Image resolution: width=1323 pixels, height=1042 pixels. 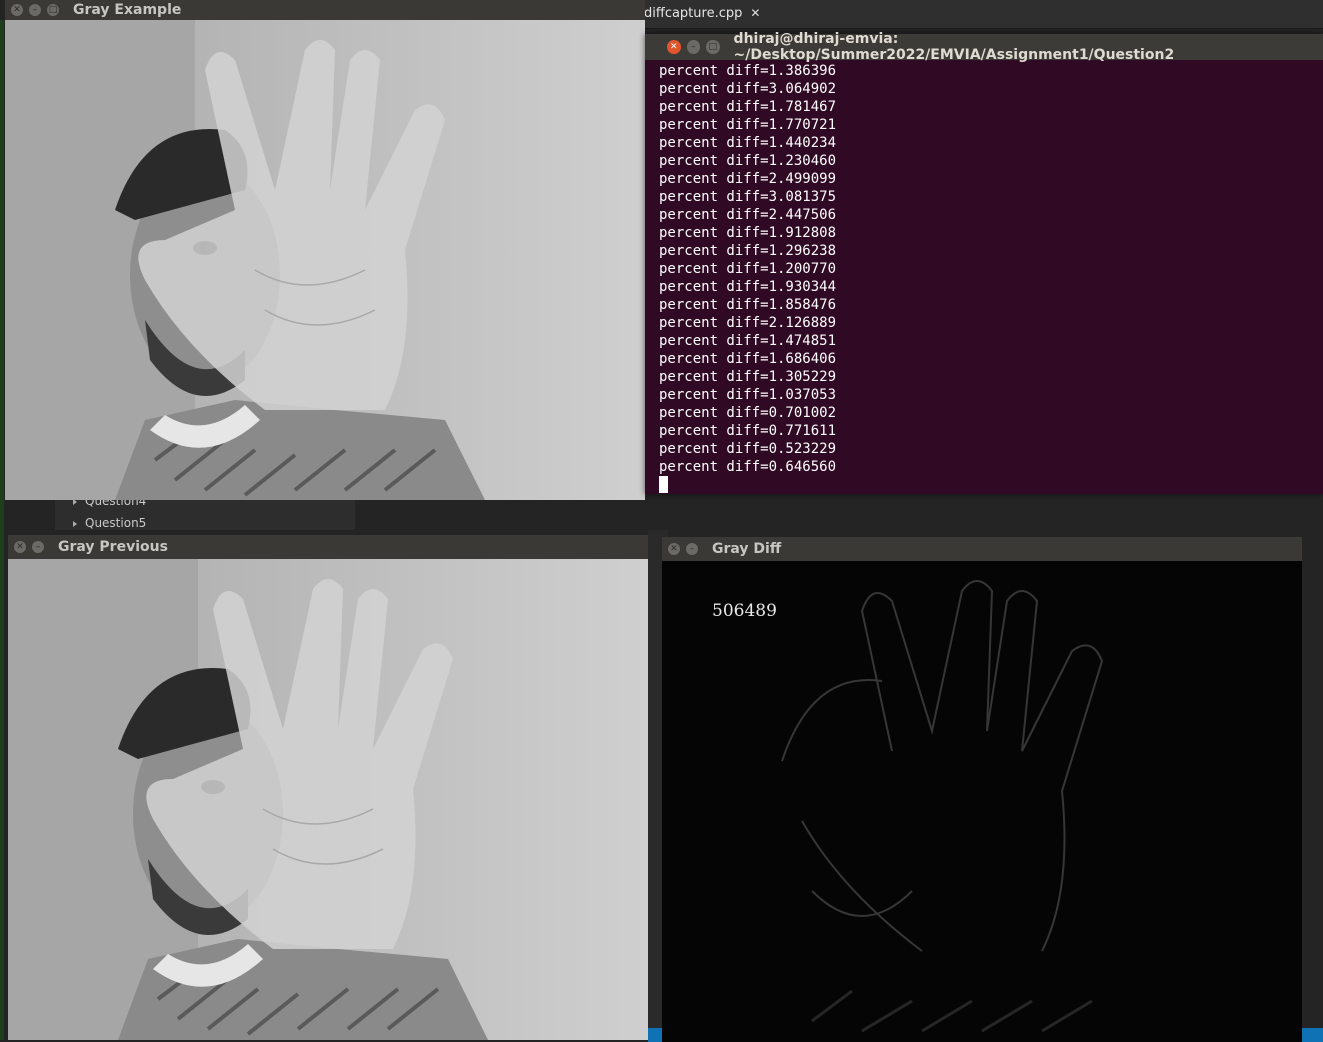 I want to click on terminal-line: percent diff=1.200770, so click(x=748, y=269).